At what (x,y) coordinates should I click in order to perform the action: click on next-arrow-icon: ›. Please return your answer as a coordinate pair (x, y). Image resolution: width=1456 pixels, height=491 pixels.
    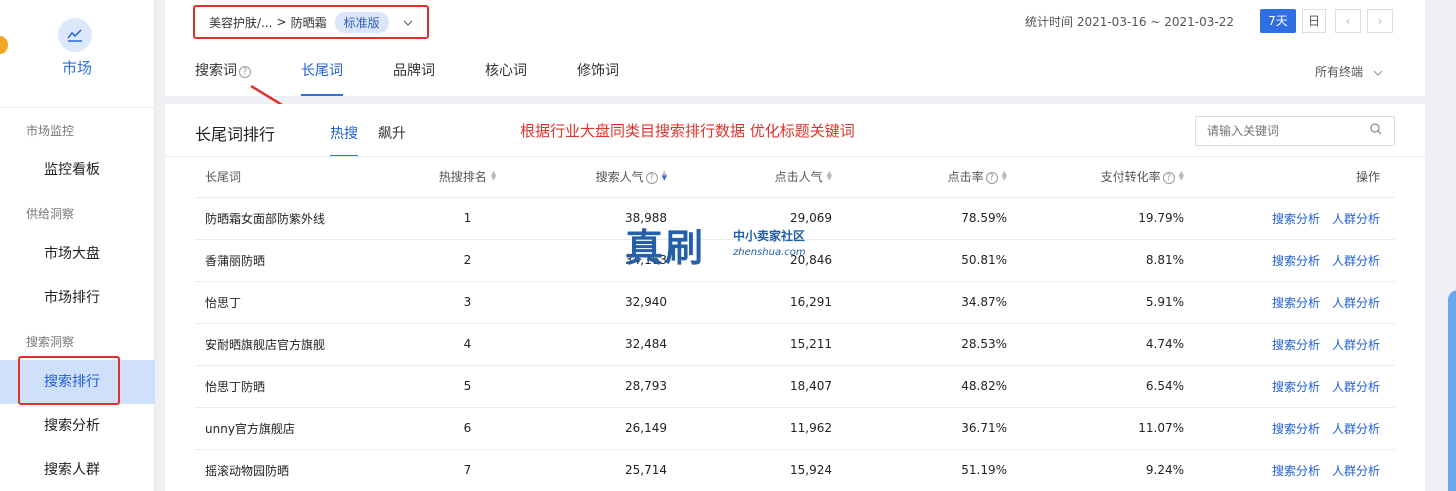
    Looking at the image, I should click on (1380, 21).